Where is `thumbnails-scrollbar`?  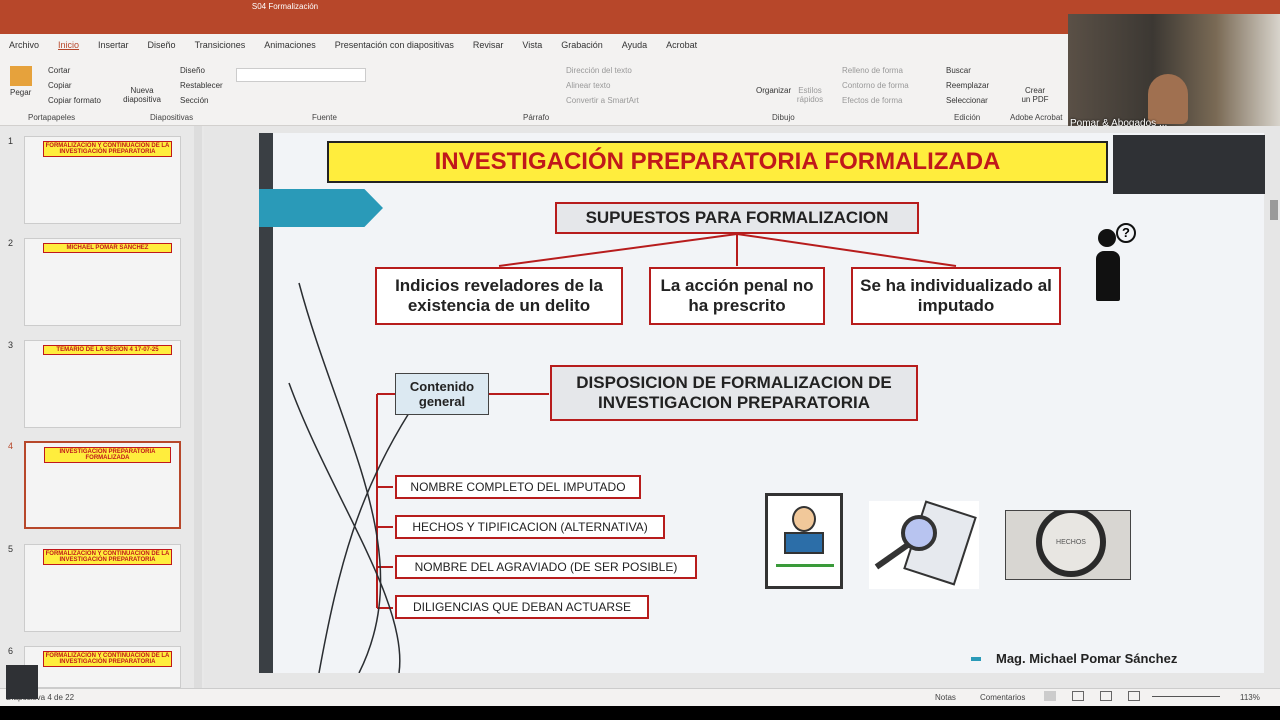
thumbnails-scrollbar is located at coordinates (198, 407).